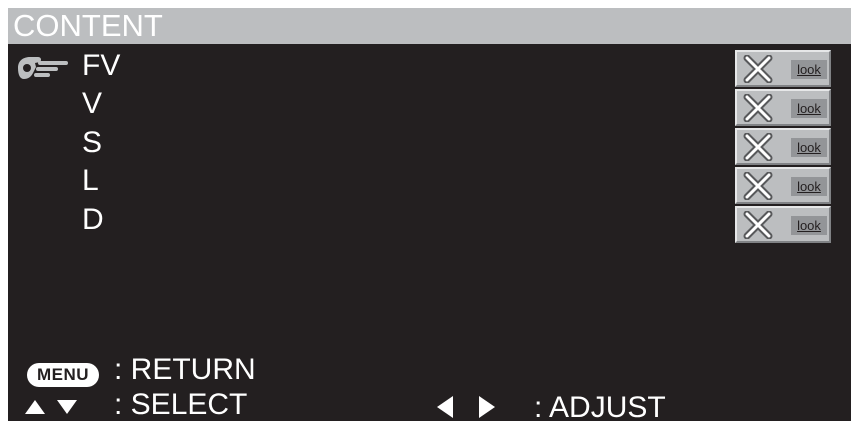 Image resolution: width=859 pixels, height=421 pixels. Describe the element at coordinates (429, 26) in the screenshot. I see `title-bar: CONTENT` at that location.